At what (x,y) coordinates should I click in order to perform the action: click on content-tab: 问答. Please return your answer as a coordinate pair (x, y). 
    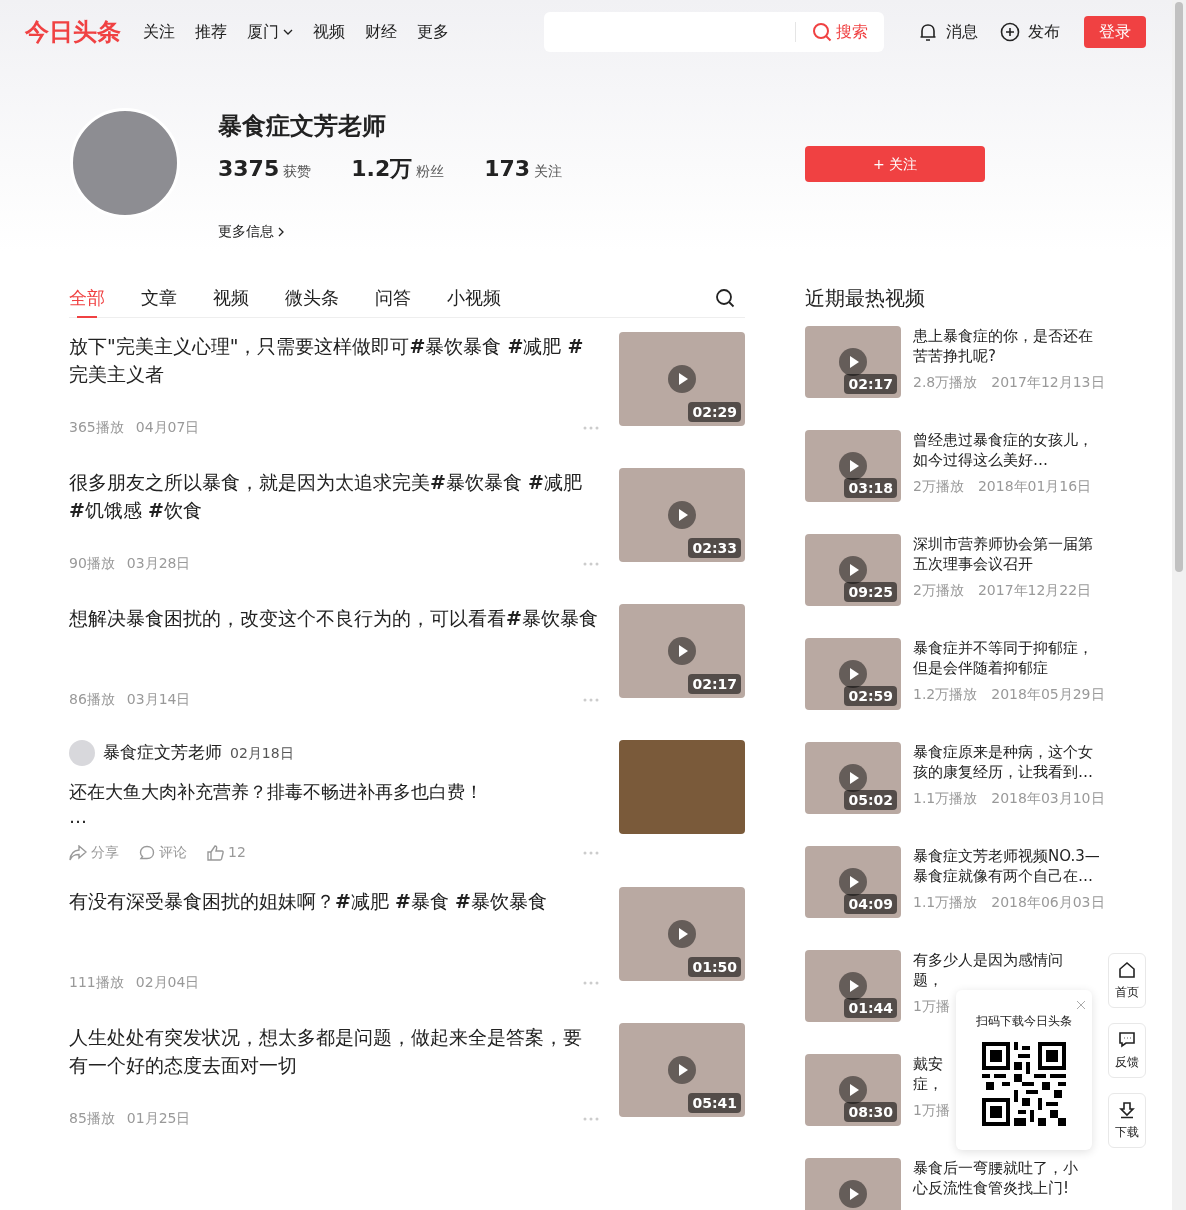
    Looking at the image, I should click on (393, 297).